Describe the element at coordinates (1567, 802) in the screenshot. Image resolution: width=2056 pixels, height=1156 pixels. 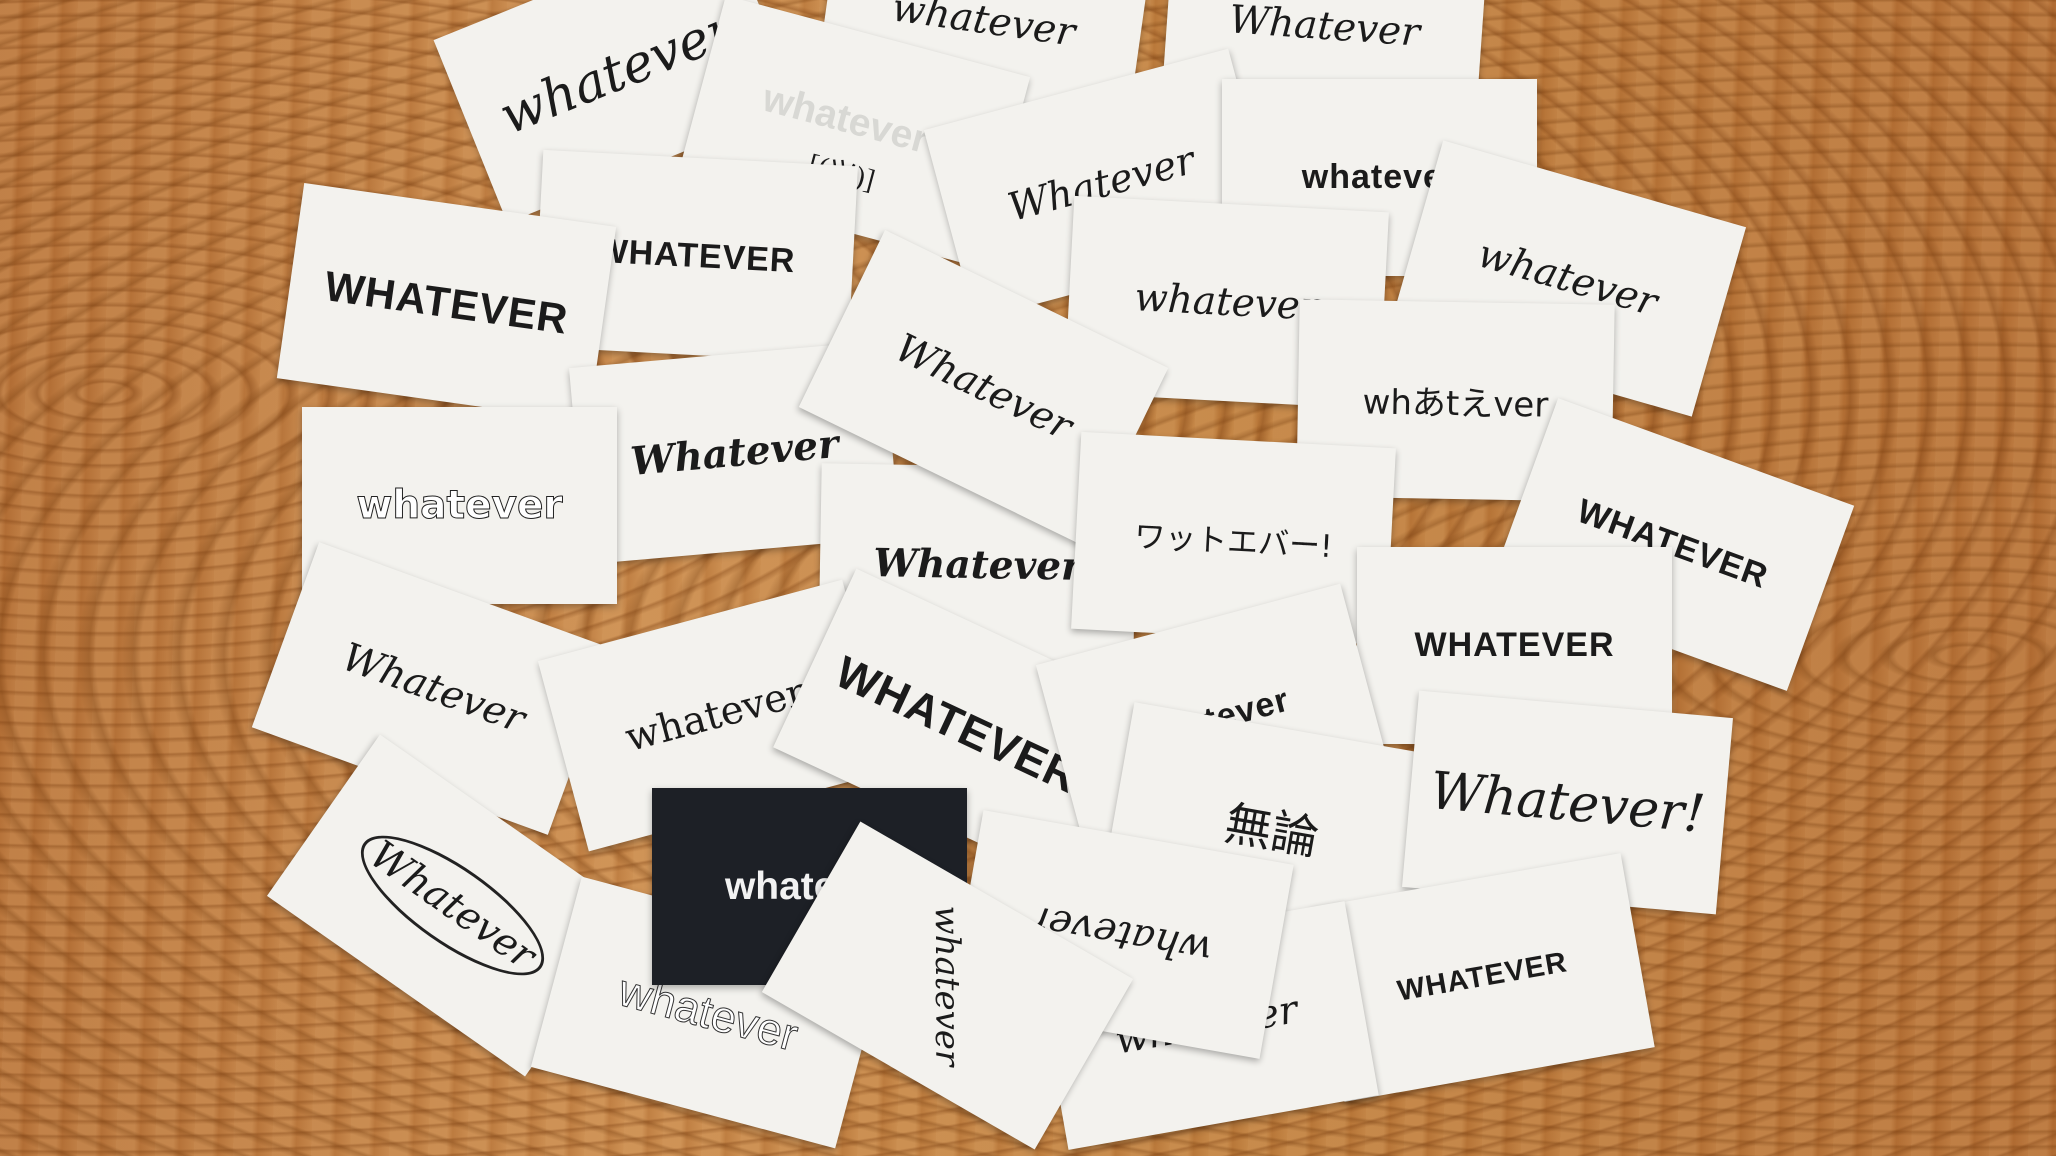
I see `card-text: Whatever!` at that location.